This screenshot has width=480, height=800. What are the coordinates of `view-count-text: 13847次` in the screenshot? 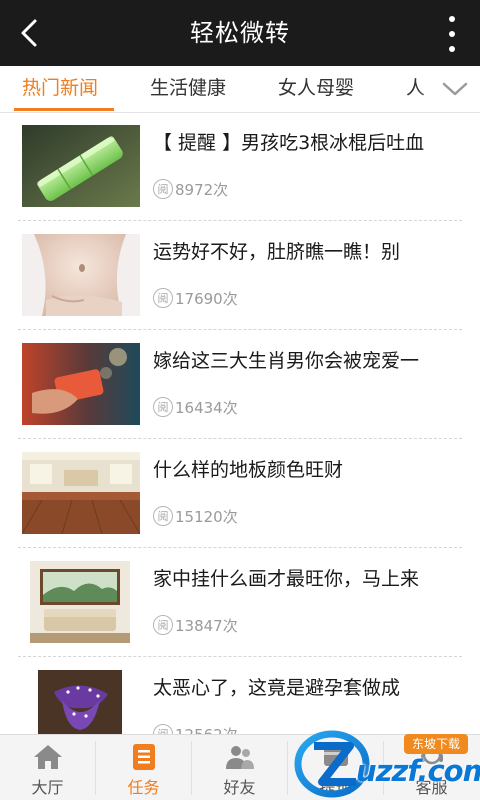 It's located at (206, 625).